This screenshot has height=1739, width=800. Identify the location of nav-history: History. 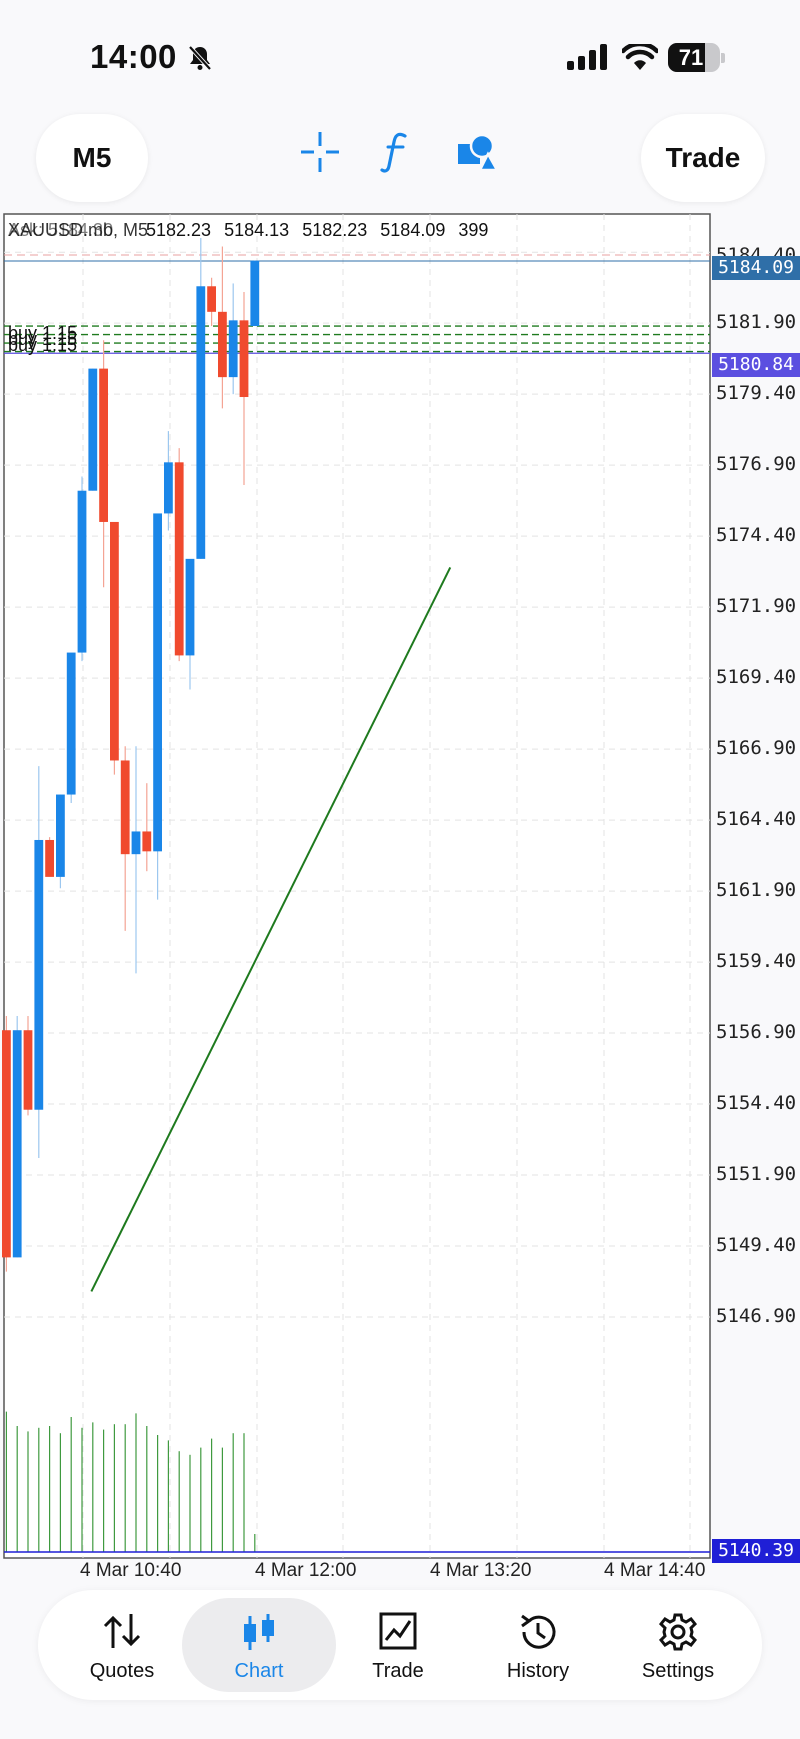
(538, 1645).